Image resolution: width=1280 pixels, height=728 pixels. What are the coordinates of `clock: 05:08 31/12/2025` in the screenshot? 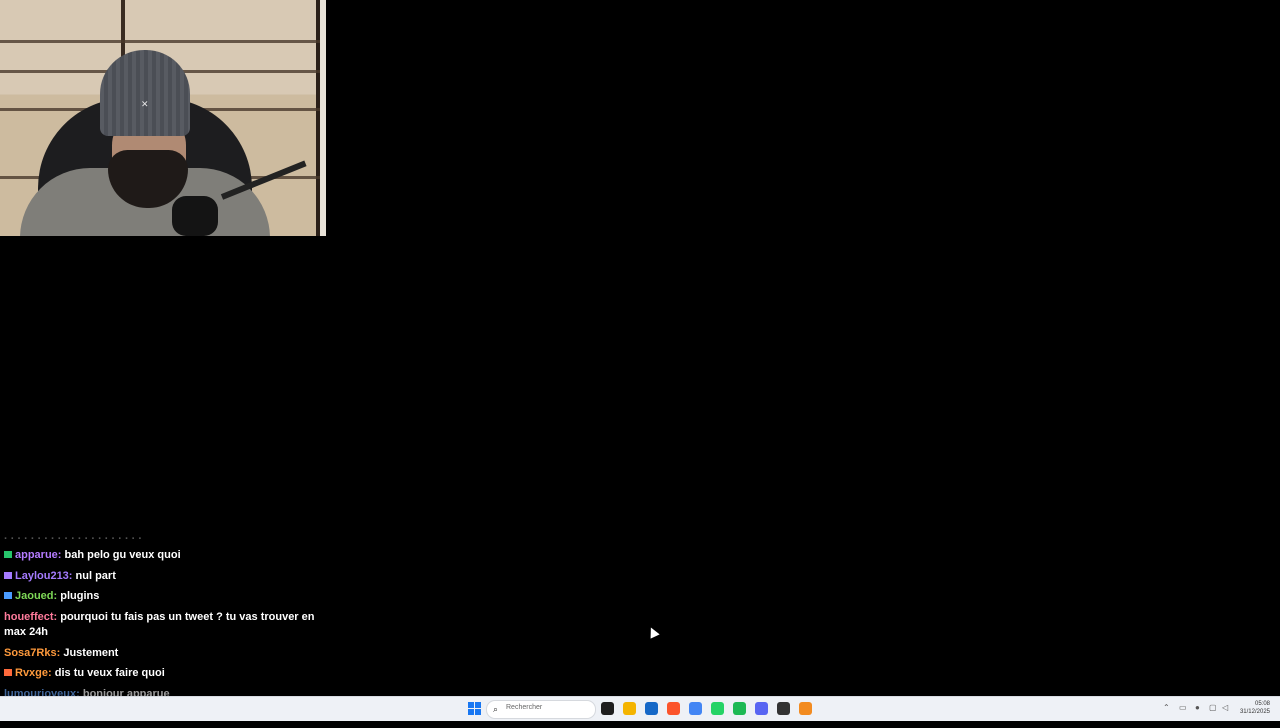 It's located at (1255, 708).